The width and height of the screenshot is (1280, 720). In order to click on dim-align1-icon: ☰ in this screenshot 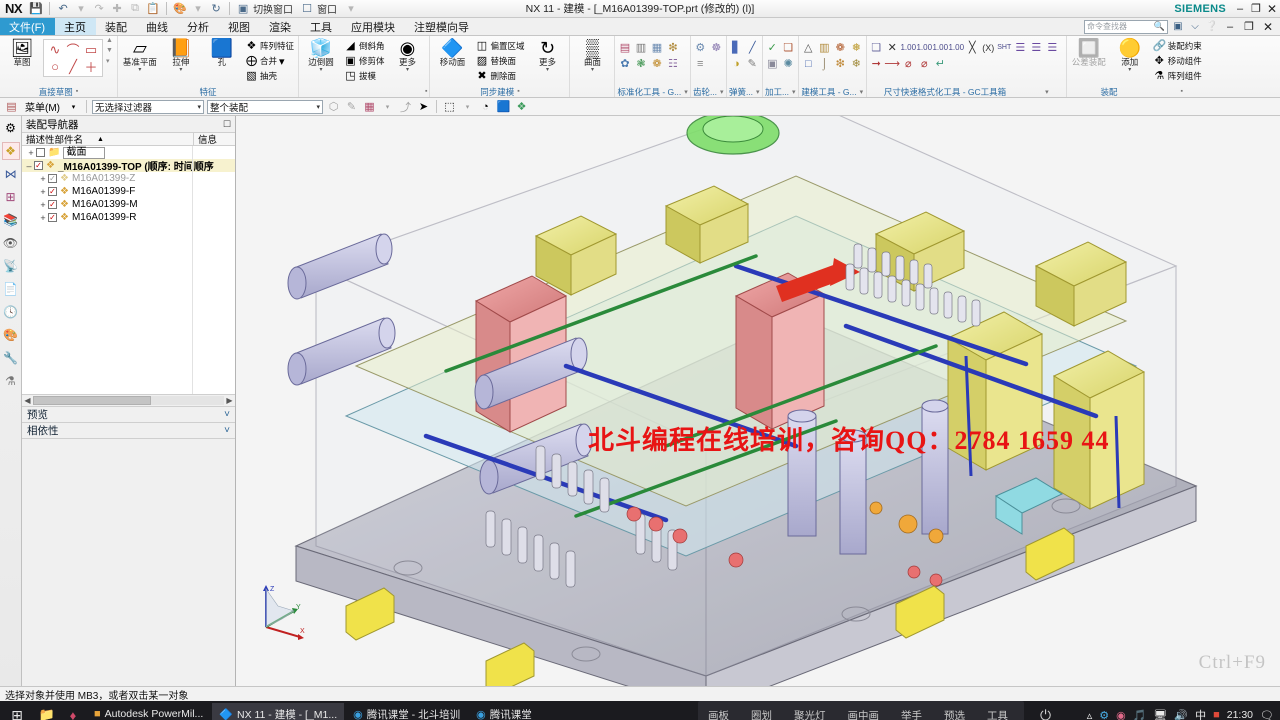, I will do `click(1020, 47)`.